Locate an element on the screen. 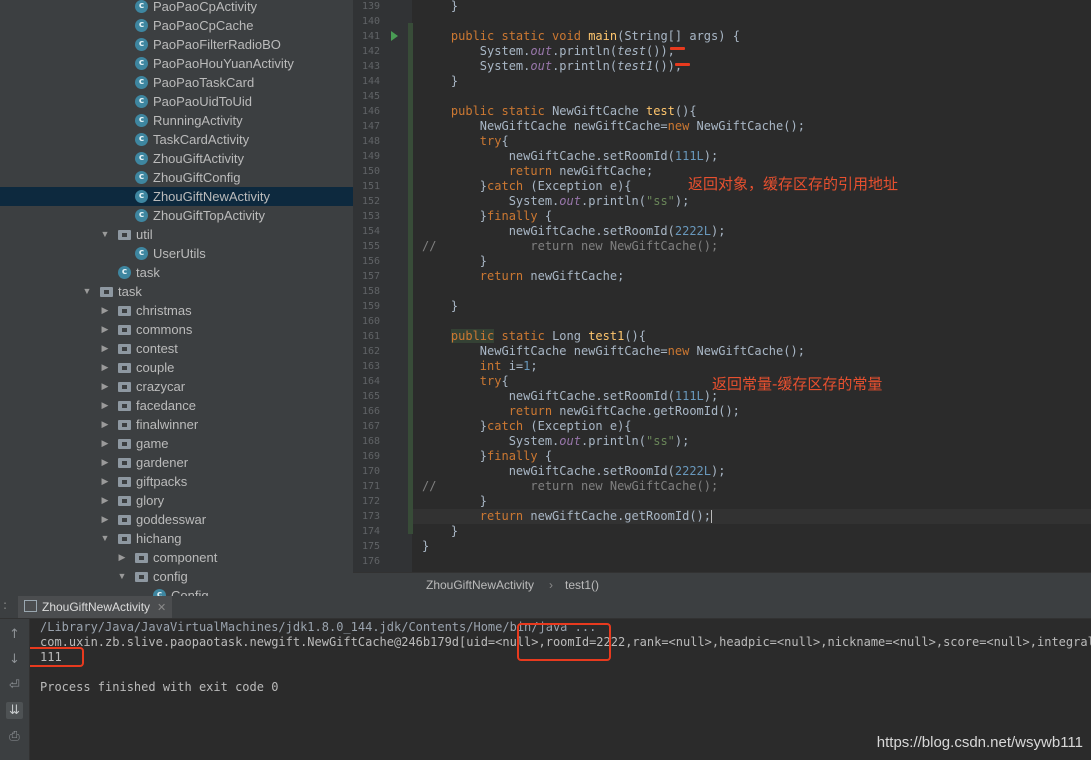  tree-item: ▶ component is located at coordinates (176, 557).